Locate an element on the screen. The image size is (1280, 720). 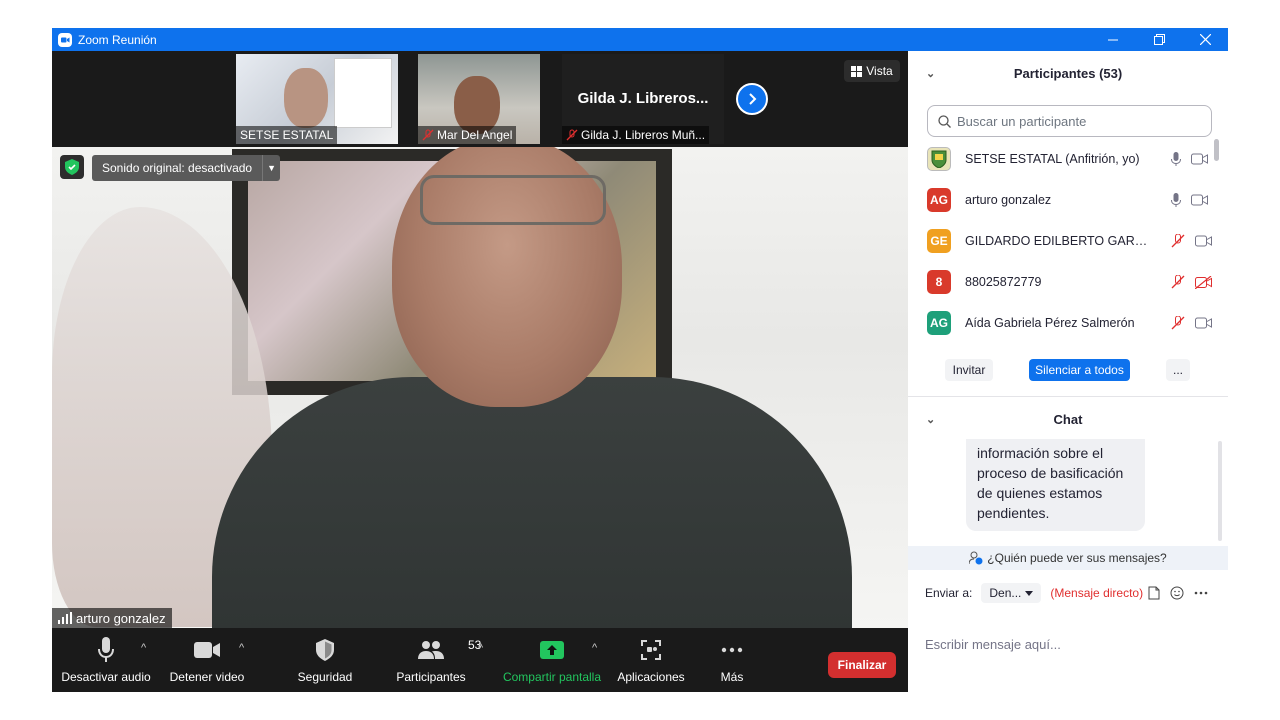
stop-video-button: Detener video is located at coordinates (207, 660).